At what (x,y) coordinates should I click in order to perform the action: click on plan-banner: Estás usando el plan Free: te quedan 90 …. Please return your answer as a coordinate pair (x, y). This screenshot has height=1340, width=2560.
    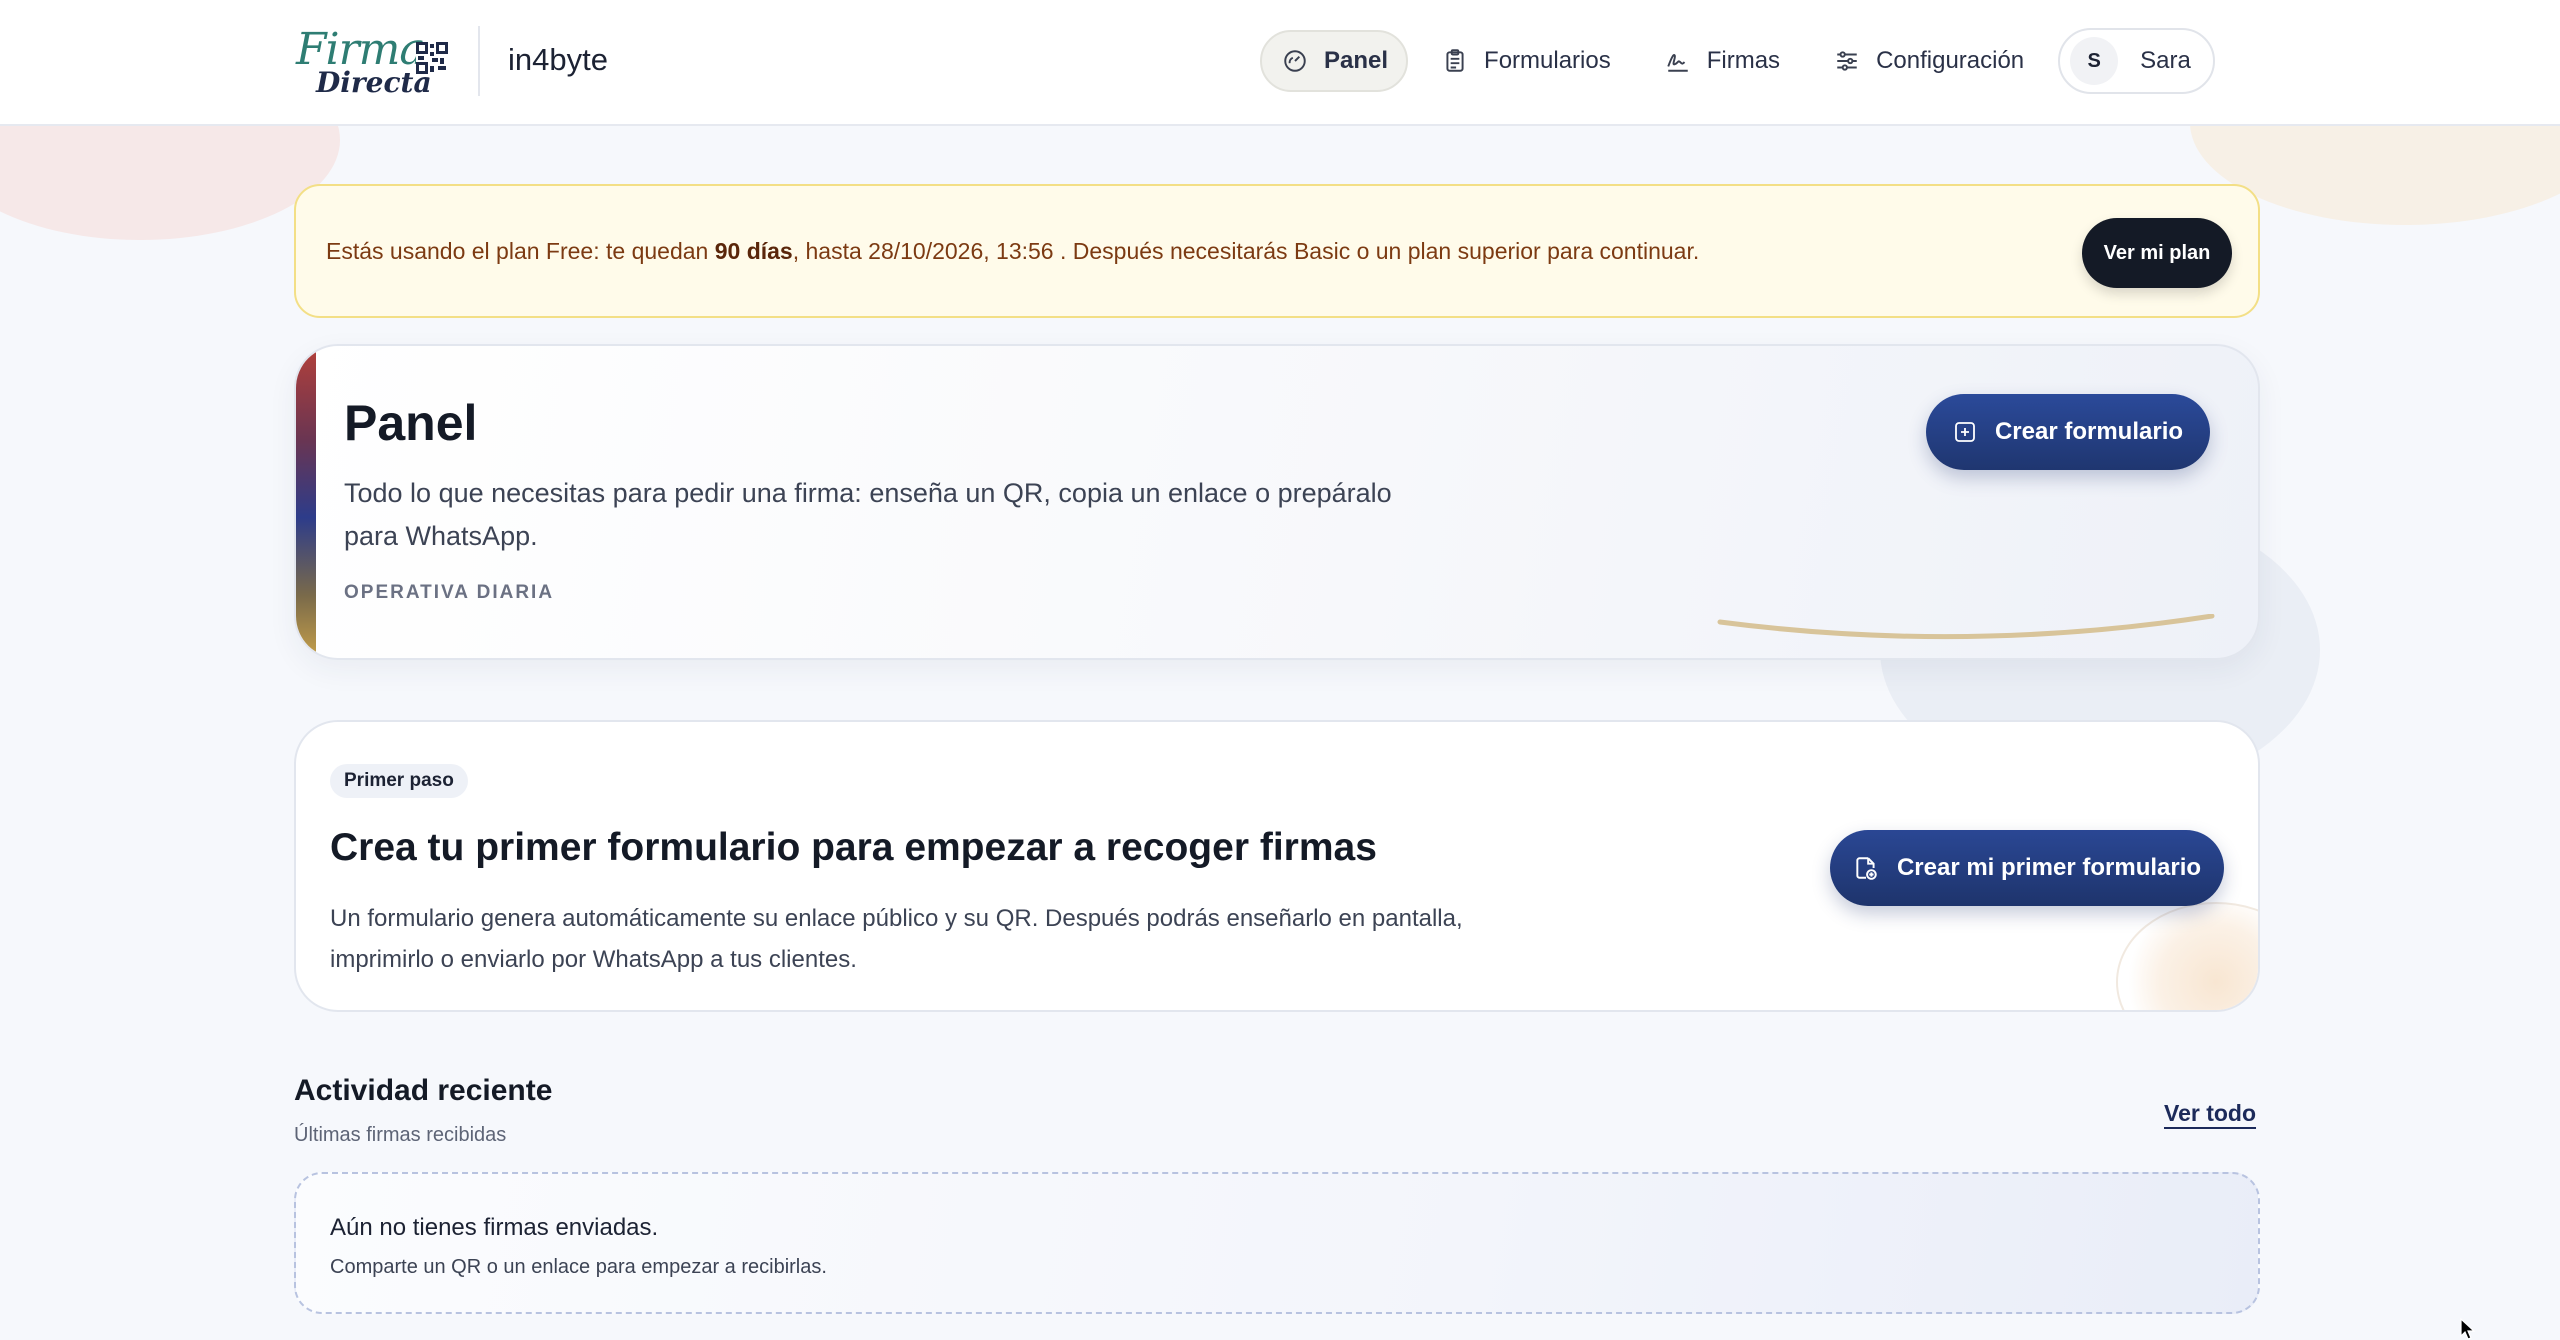
    Looking at the image, I should click on (1277, 251).